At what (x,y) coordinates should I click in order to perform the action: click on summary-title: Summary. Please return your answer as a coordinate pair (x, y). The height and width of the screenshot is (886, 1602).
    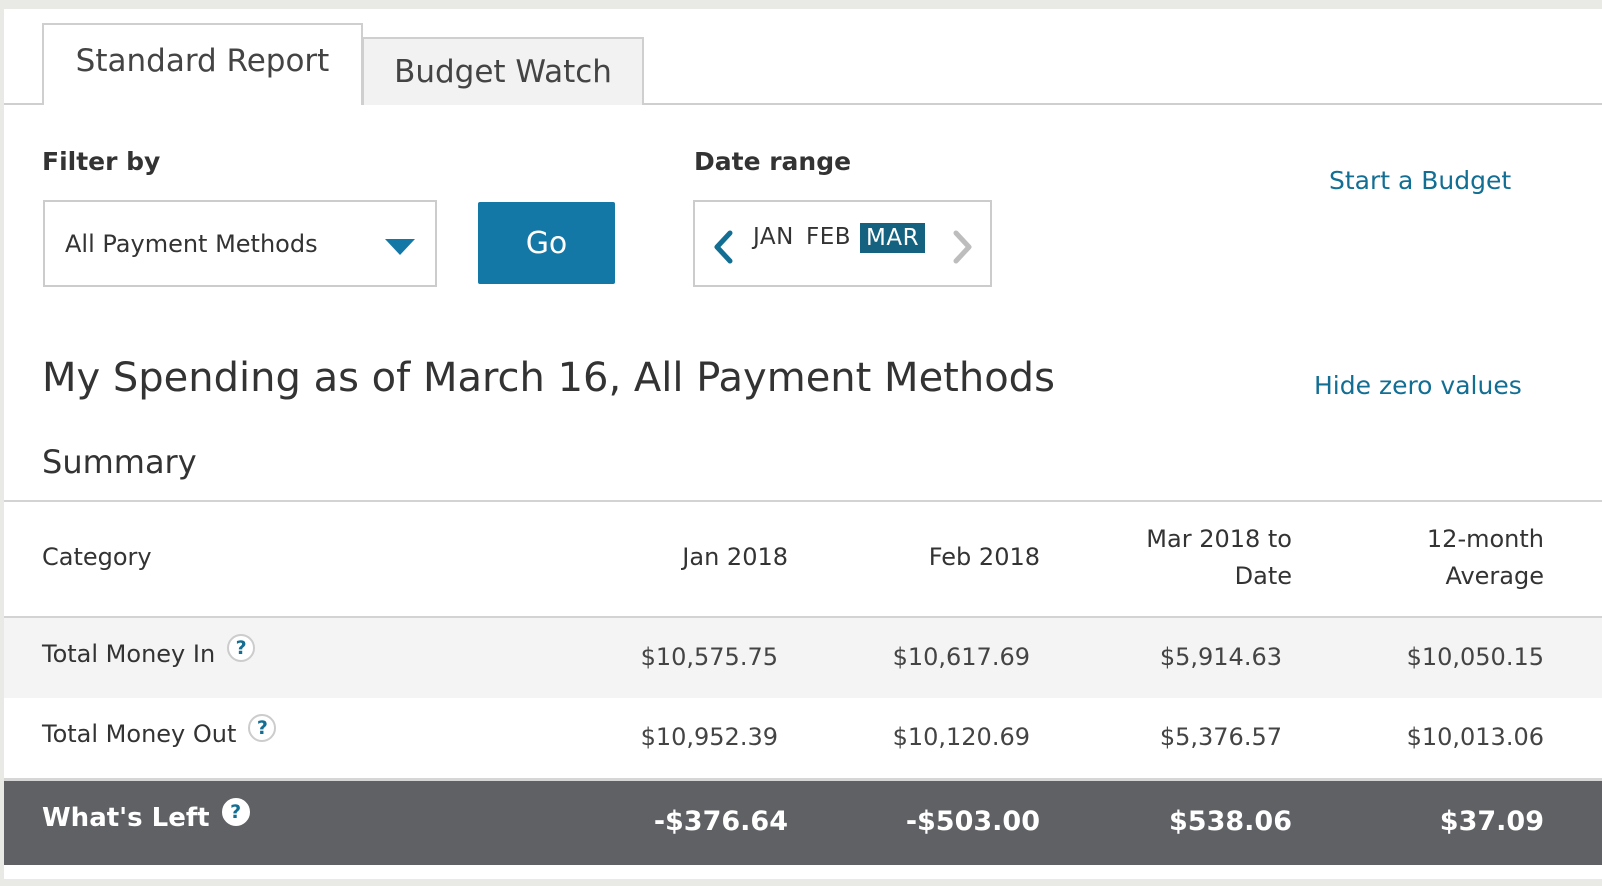
    Looking at the image, I should click on (119, 462).